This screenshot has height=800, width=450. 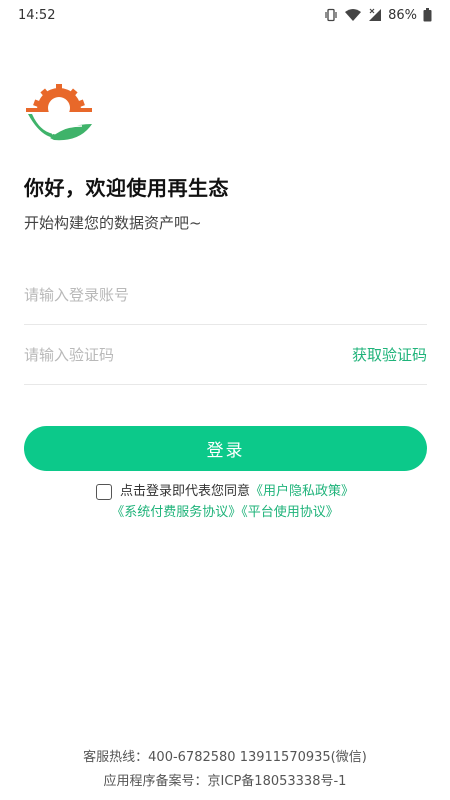 What do you see at coordinates (188, 354) in the screenshot?
I see `verification-code-input` at bounding box center [188, 354].